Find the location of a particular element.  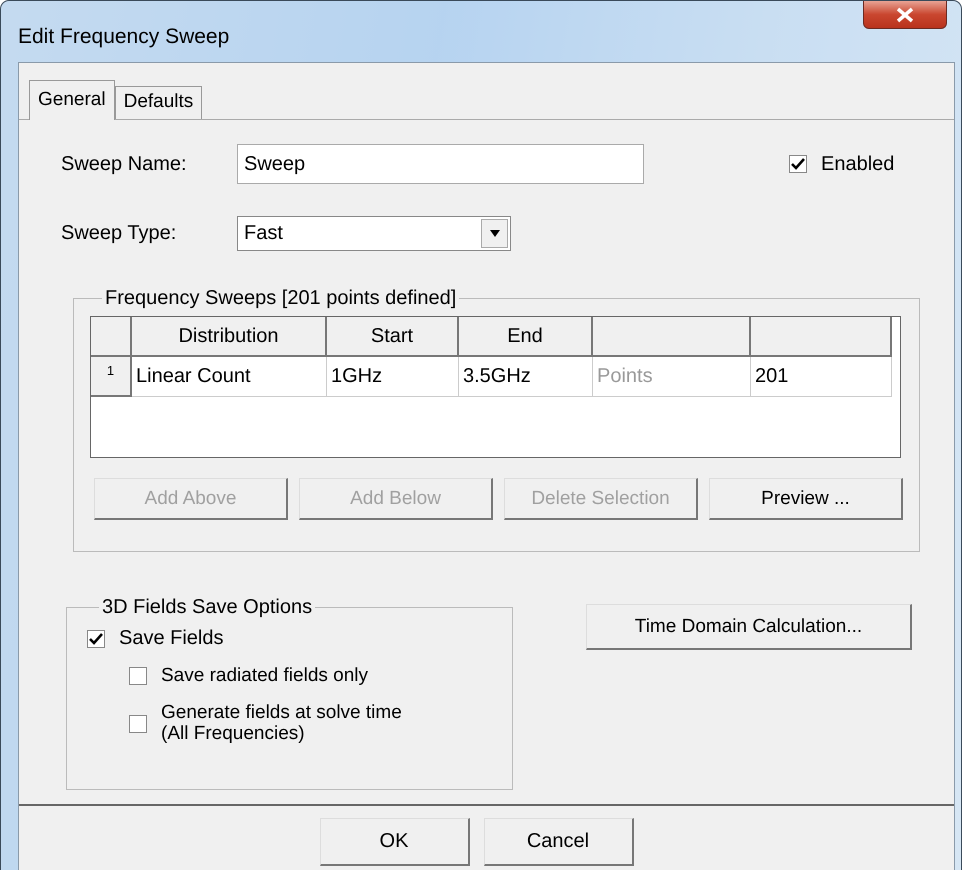

tab: Defaults is located at coordinates (158, 103).